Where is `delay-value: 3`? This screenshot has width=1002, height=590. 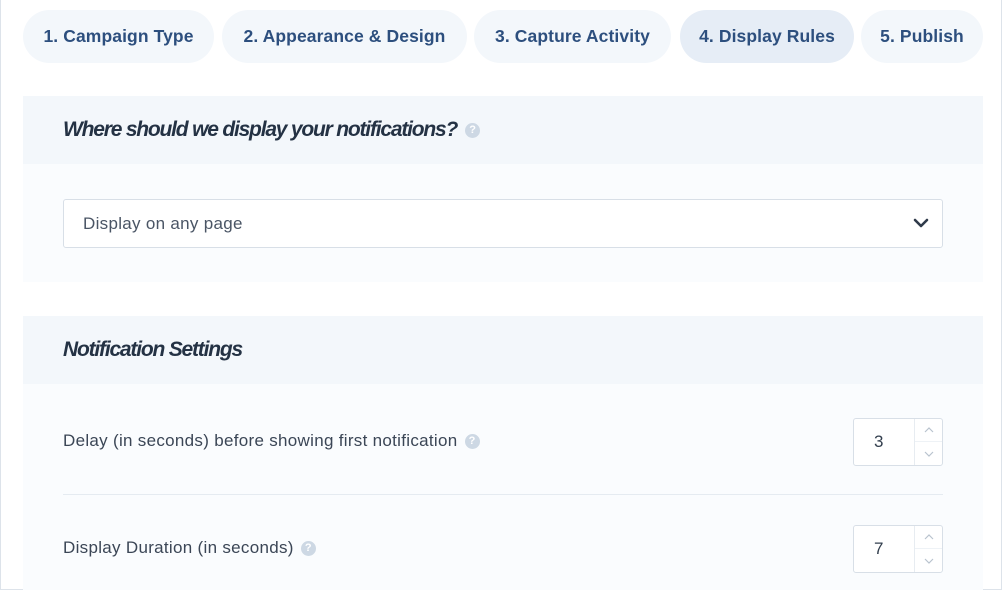 delay-value: 3 is located at coordinates (878, 442).